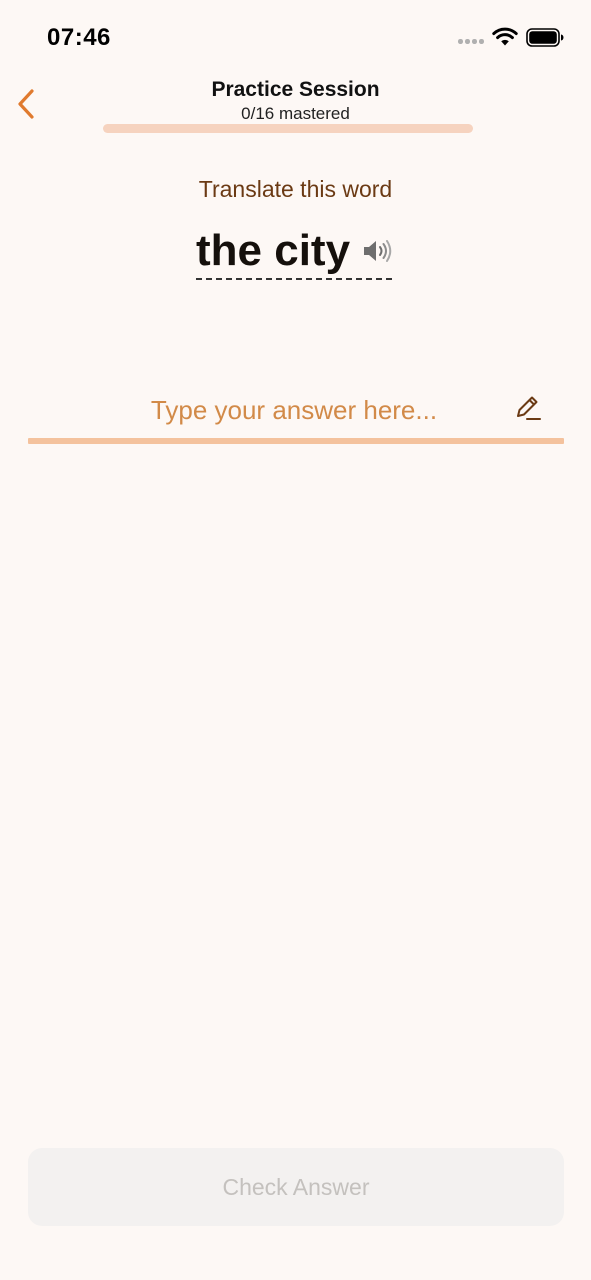  I want to click on answer-field, so click(296, 413).